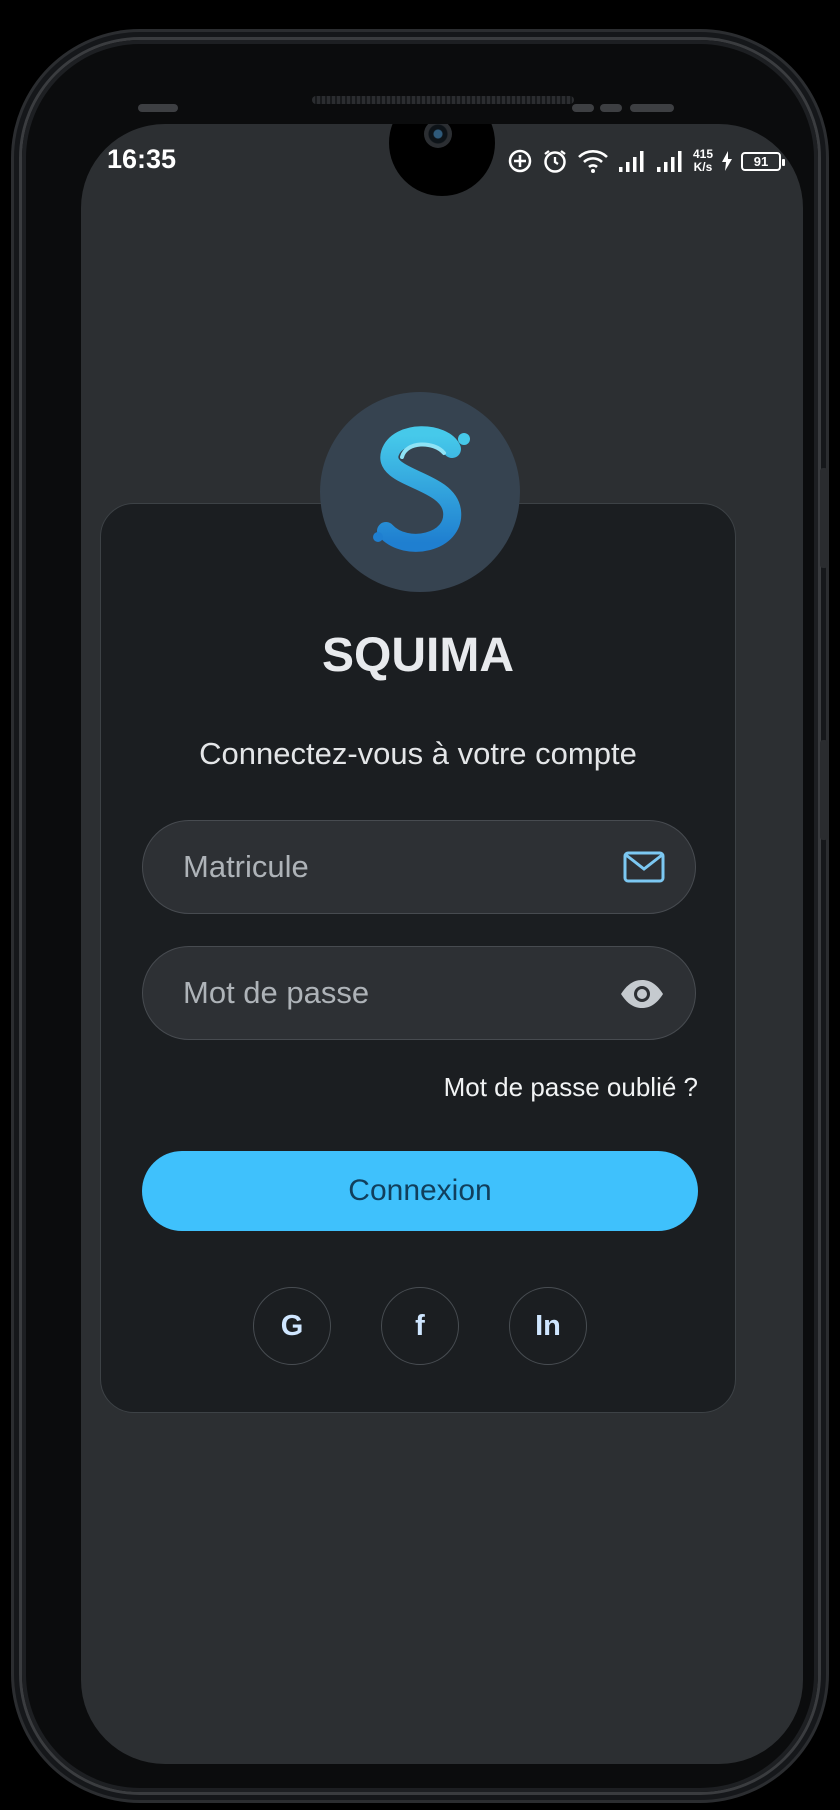  I want to click on forgot-password-link: Mot de passe oublié ?, so click(571, 1087).